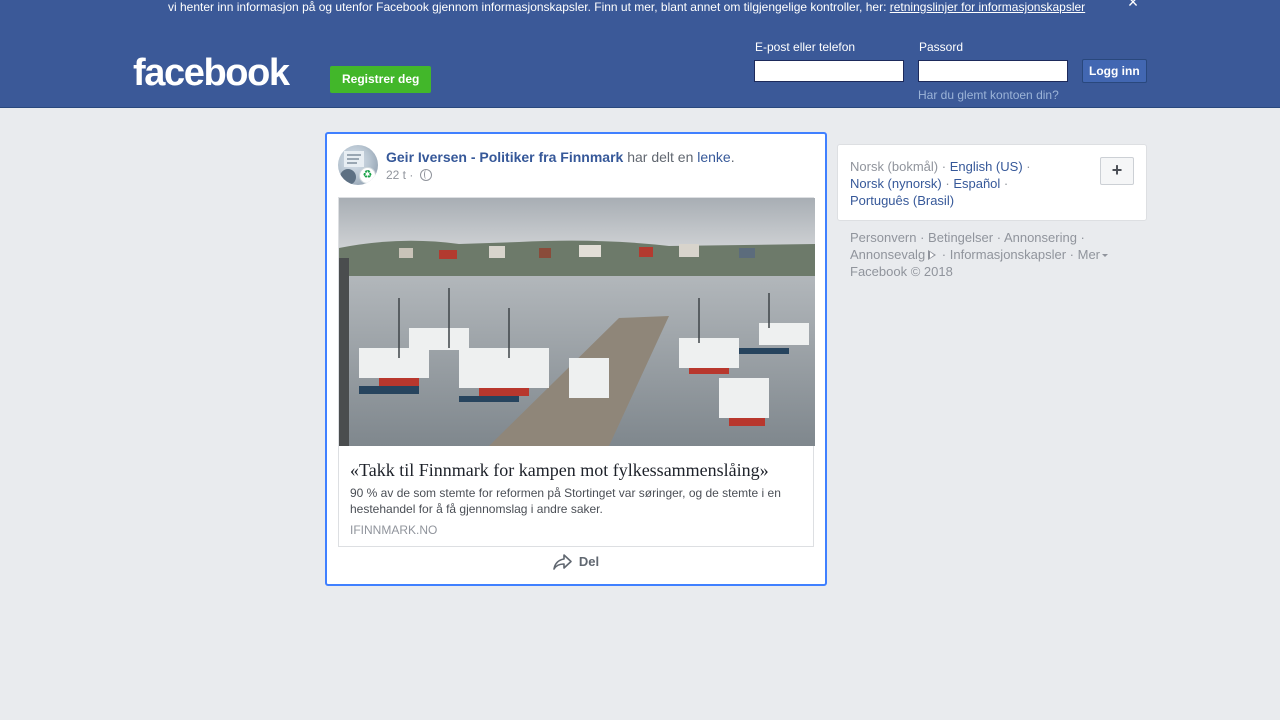  I want to click on post-time: 22 t, so click(396, 175).